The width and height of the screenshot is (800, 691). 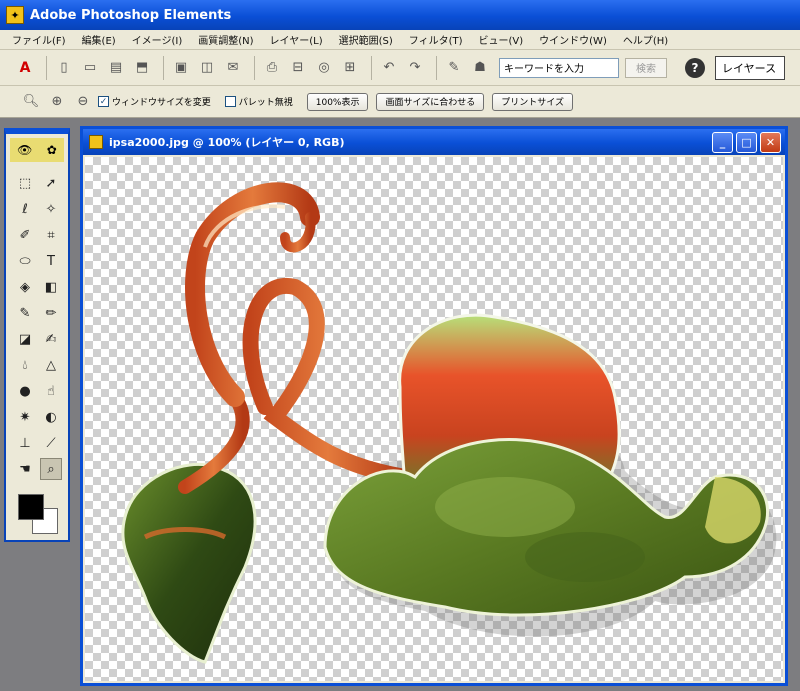 I want to click on print-size-button: プリントサイズ, so click(x=532, y=101).